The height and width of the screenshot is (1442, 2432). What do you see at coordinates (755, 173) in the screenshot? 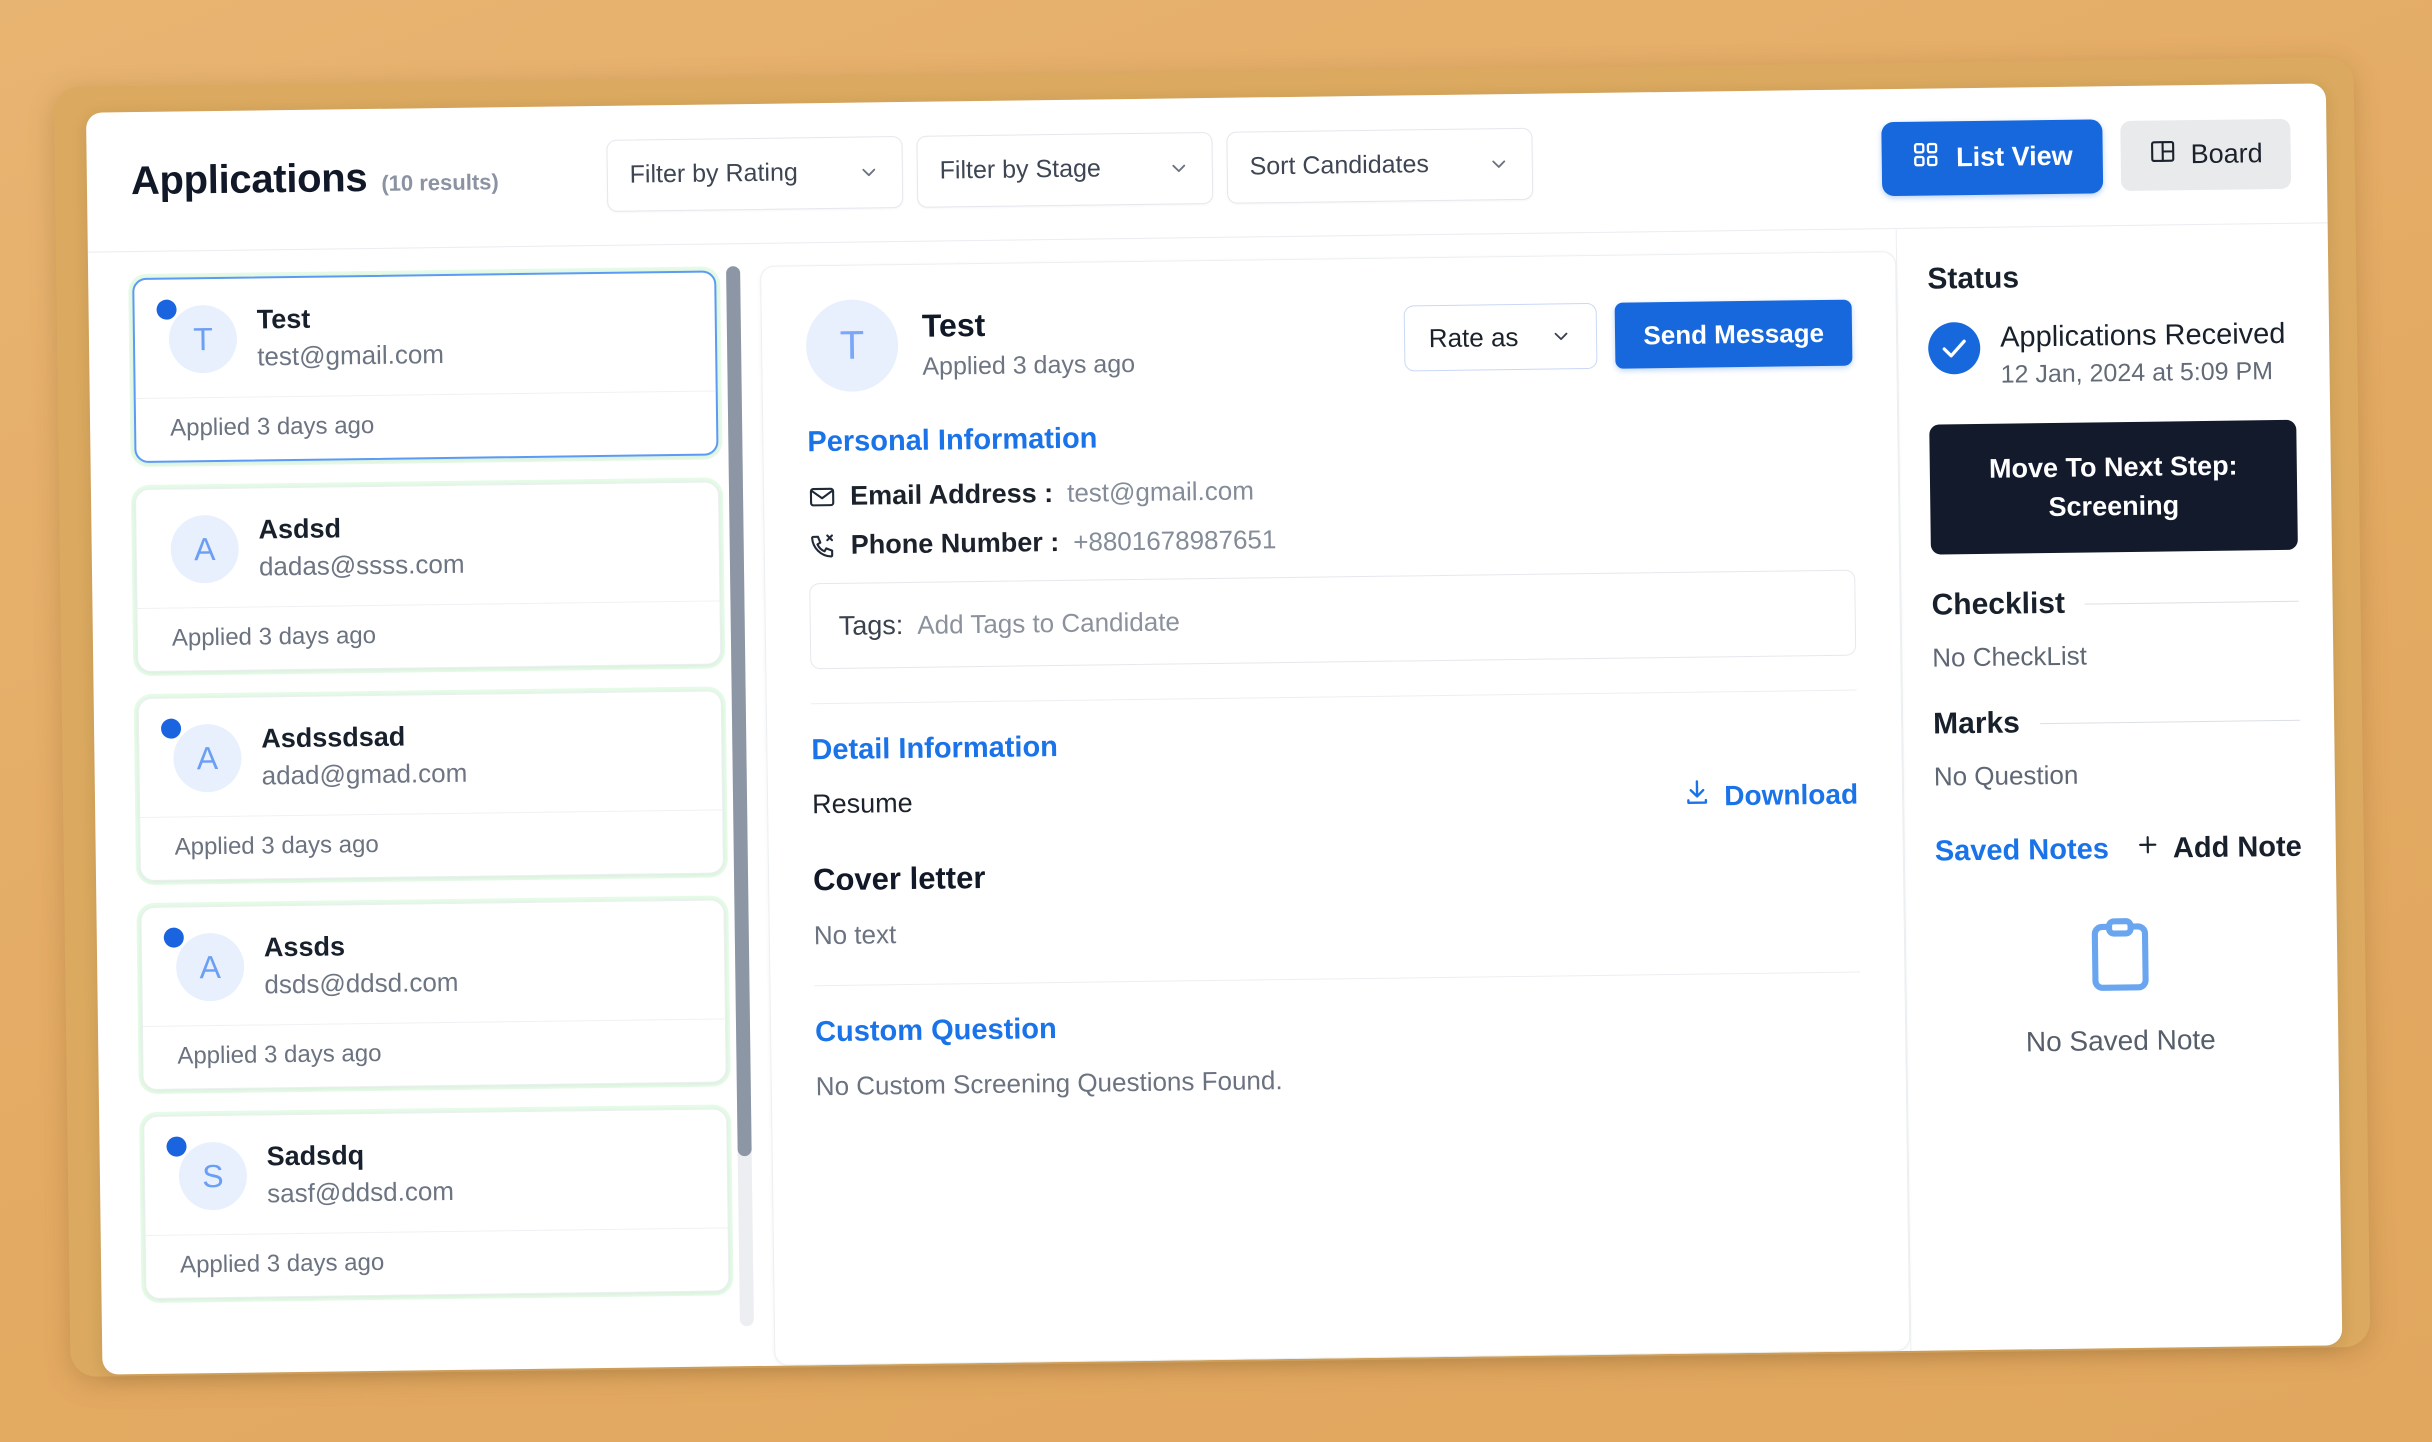
I see `filter-by-rating-select: Filter by Rating` at bounding box center [755, 173].